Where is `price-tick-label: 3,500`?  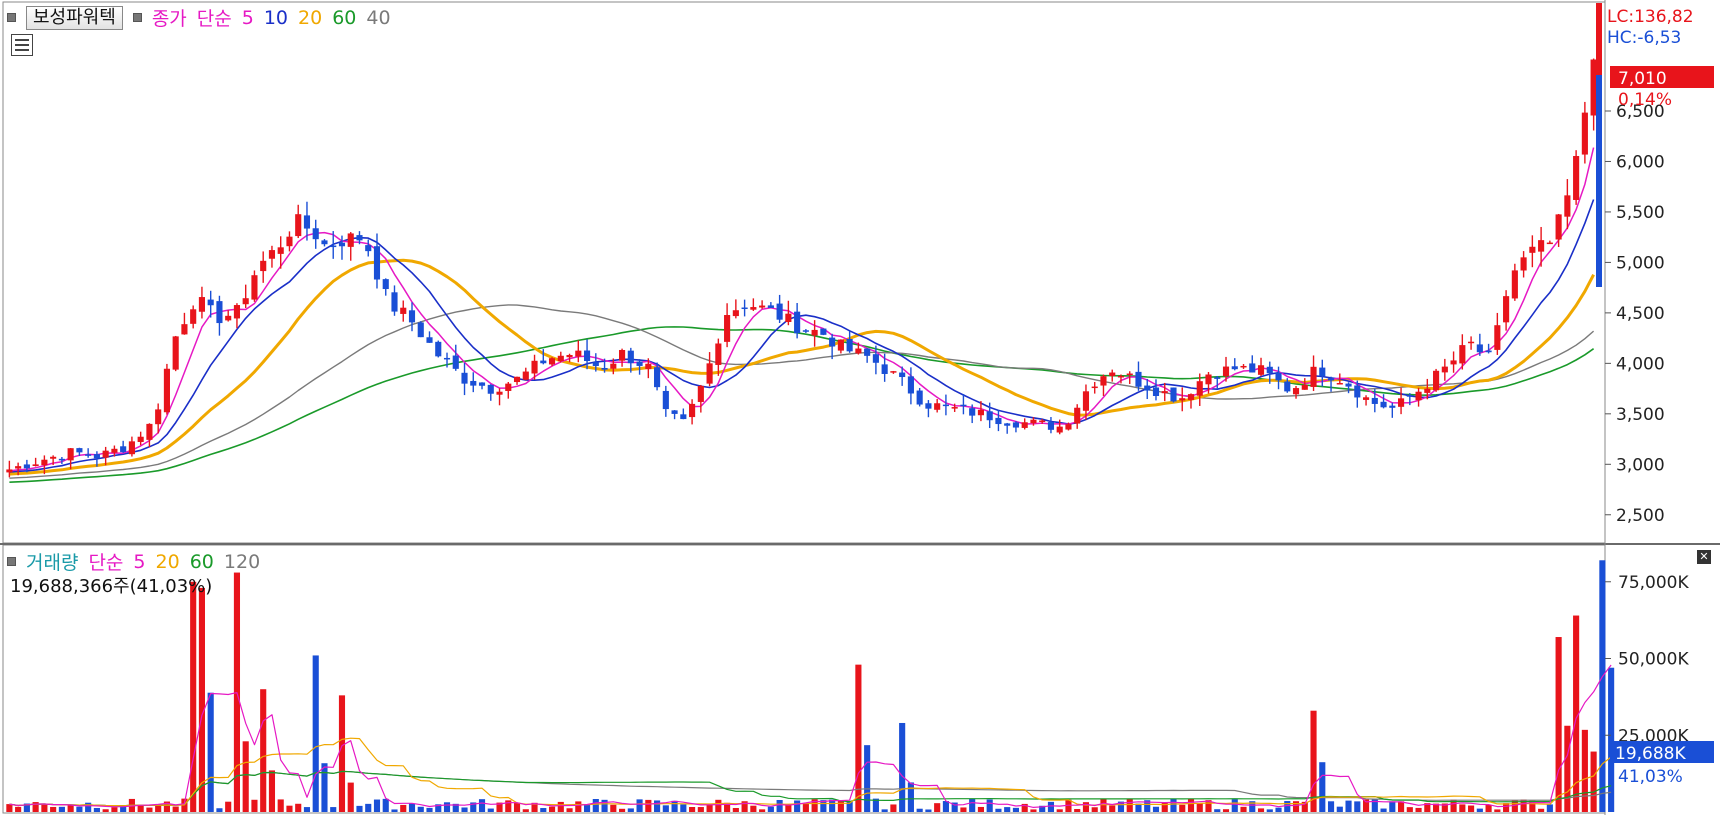
price-tick-label: 3,500 is located at coordinates (1640, 415).